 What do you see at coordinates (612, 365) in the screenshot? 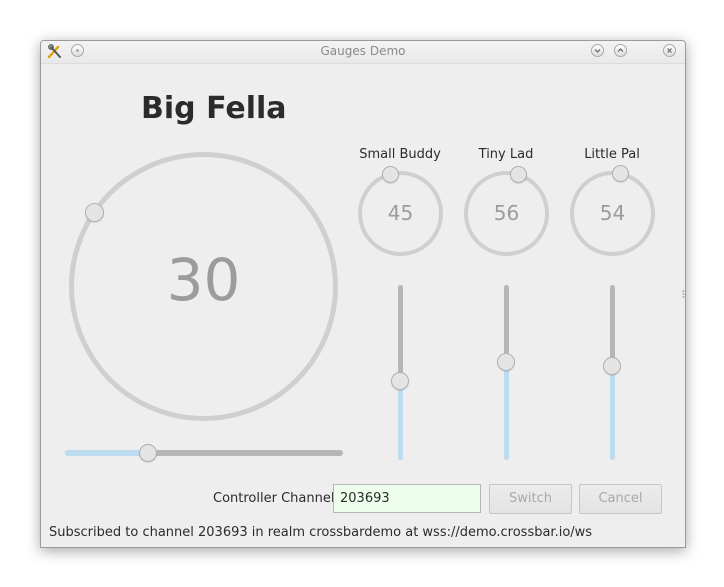
I see `little-pal-slider-handle` at bounding box center [612, 365].